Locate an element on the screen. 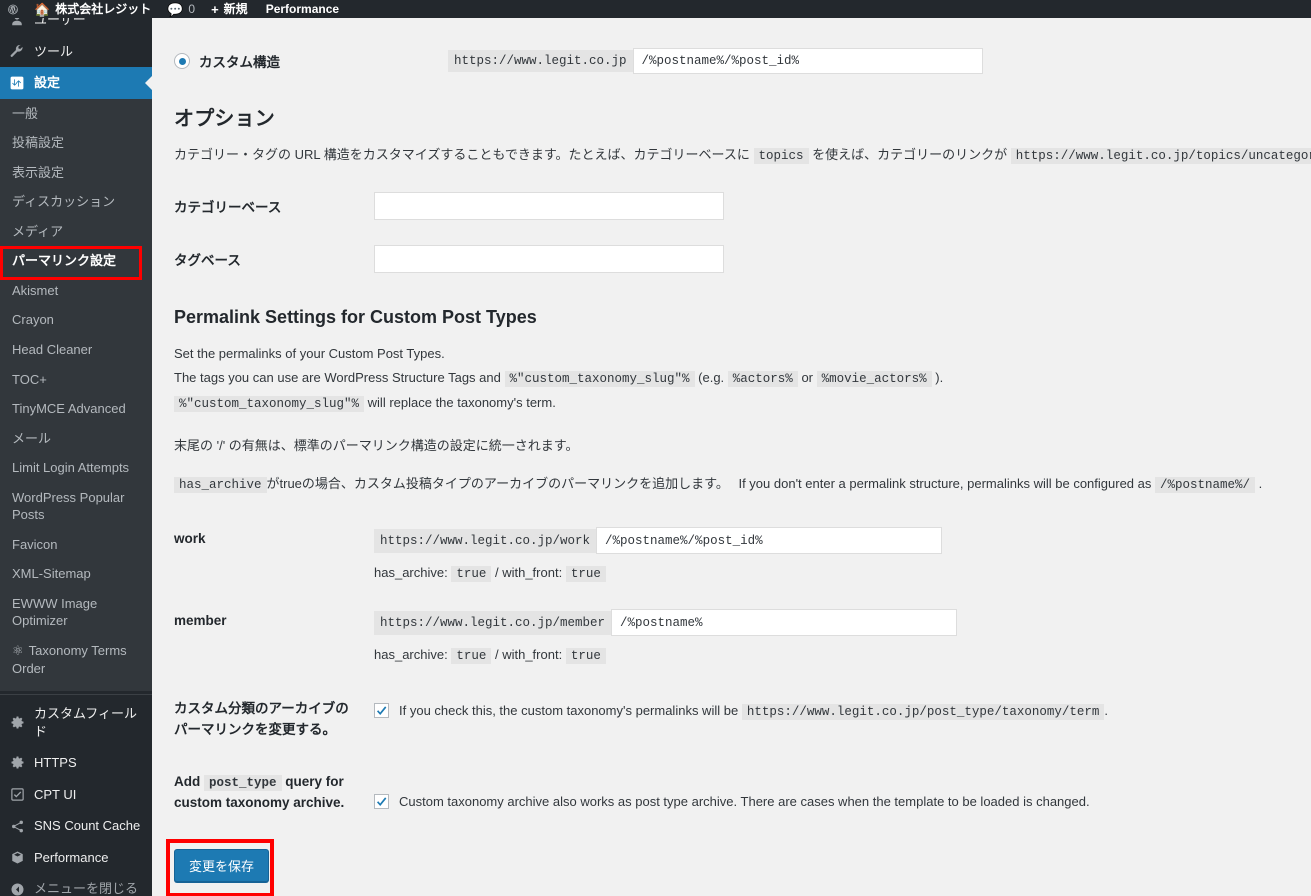 This screenshot has height=896, width=1311. category-base-input is located at coordinates (549, 206).